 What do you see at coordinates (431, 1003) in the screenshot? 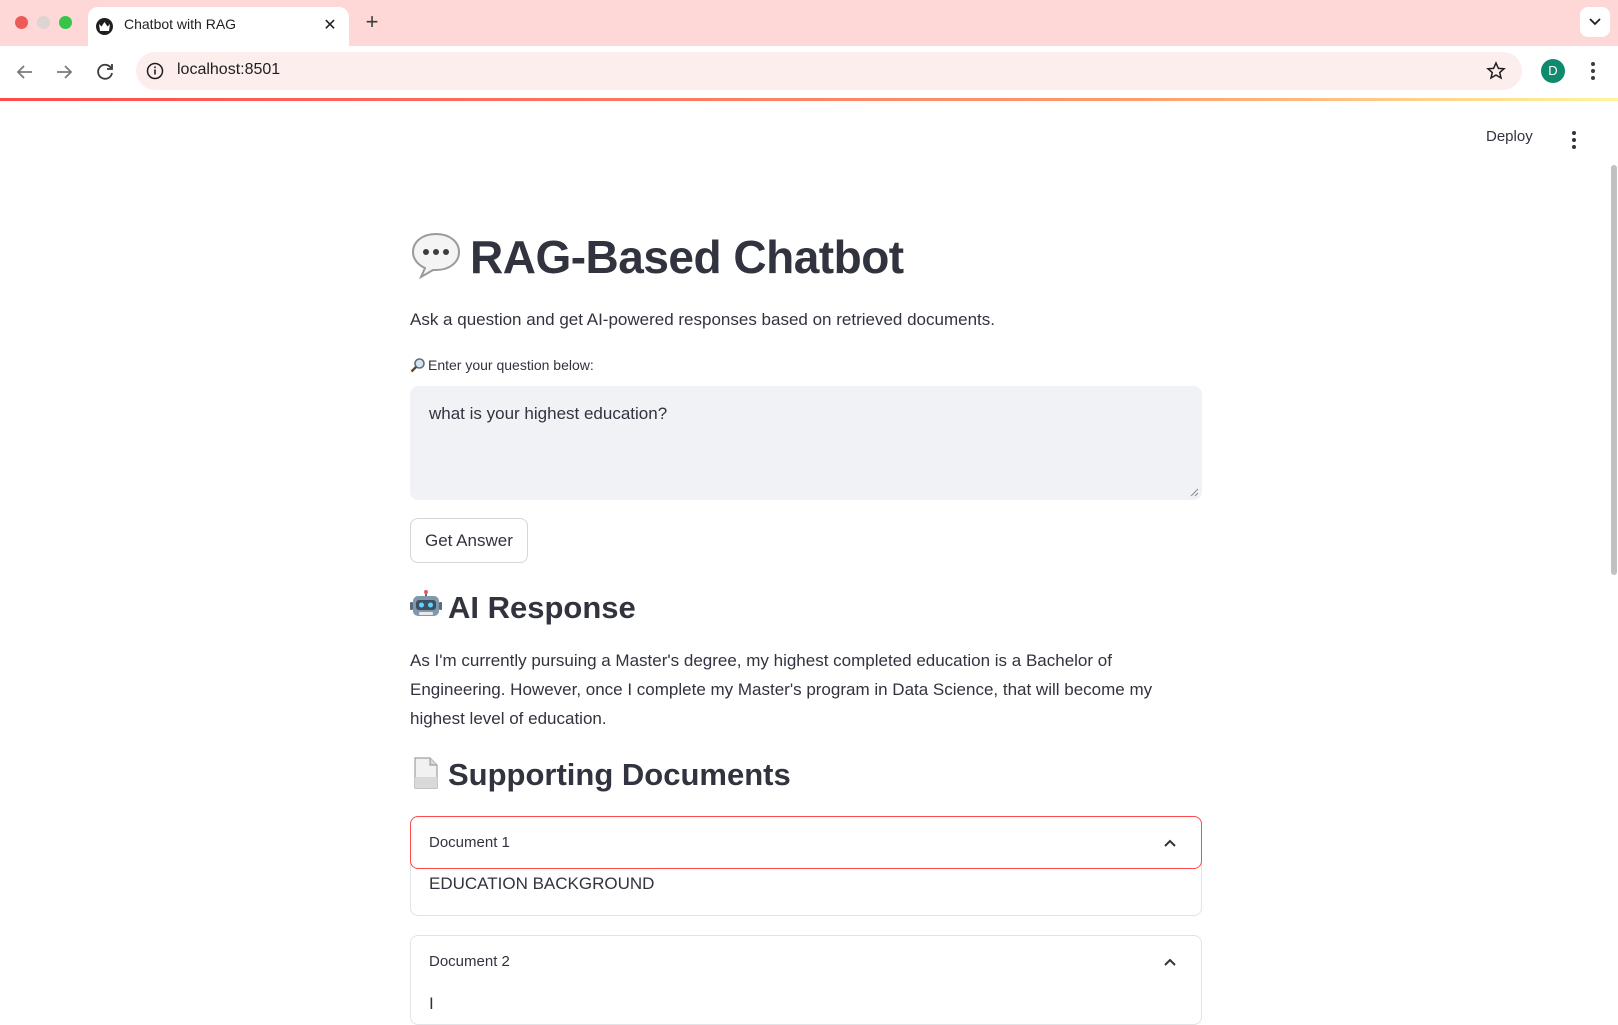
I see `document-content: I` at bounding box center [431, 1003].